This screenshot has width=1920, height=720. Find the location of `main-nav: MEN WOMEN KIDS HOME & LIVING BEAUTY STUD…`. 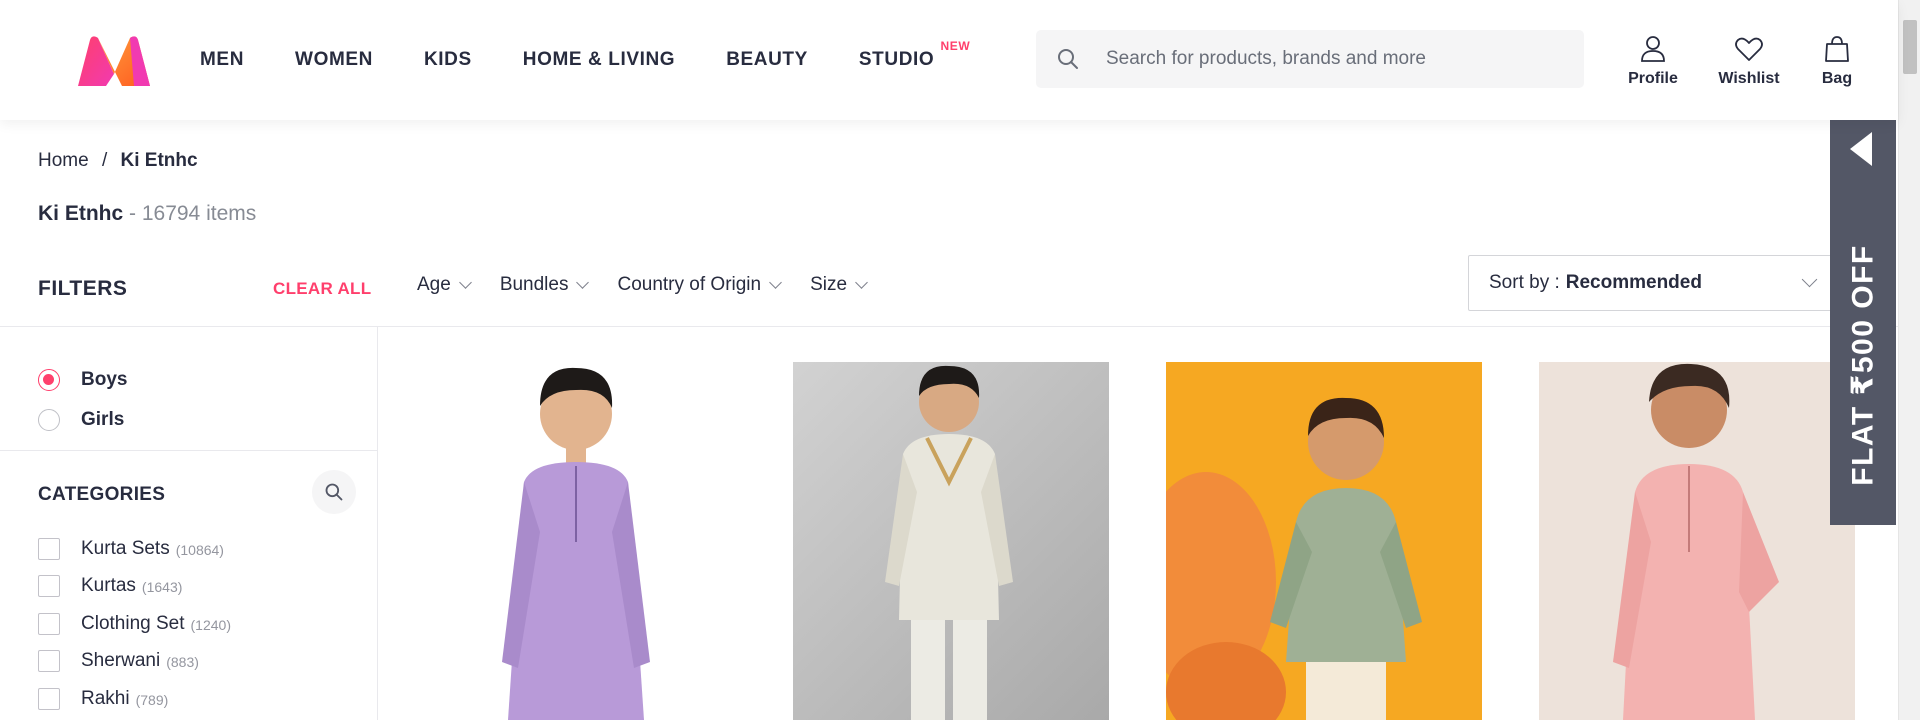

main-nav: MEN WOMEN KIDS HOME & LIVING BEAUTY STUD… is located at coordinates (592, 60).